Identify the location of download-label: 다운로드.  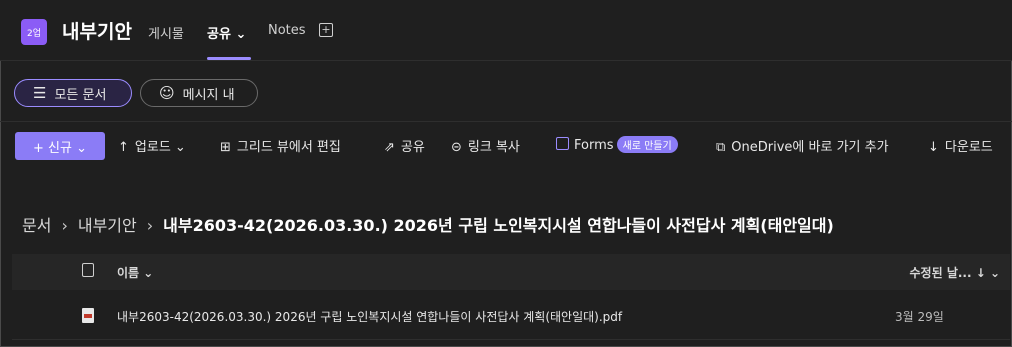
(968, 147).